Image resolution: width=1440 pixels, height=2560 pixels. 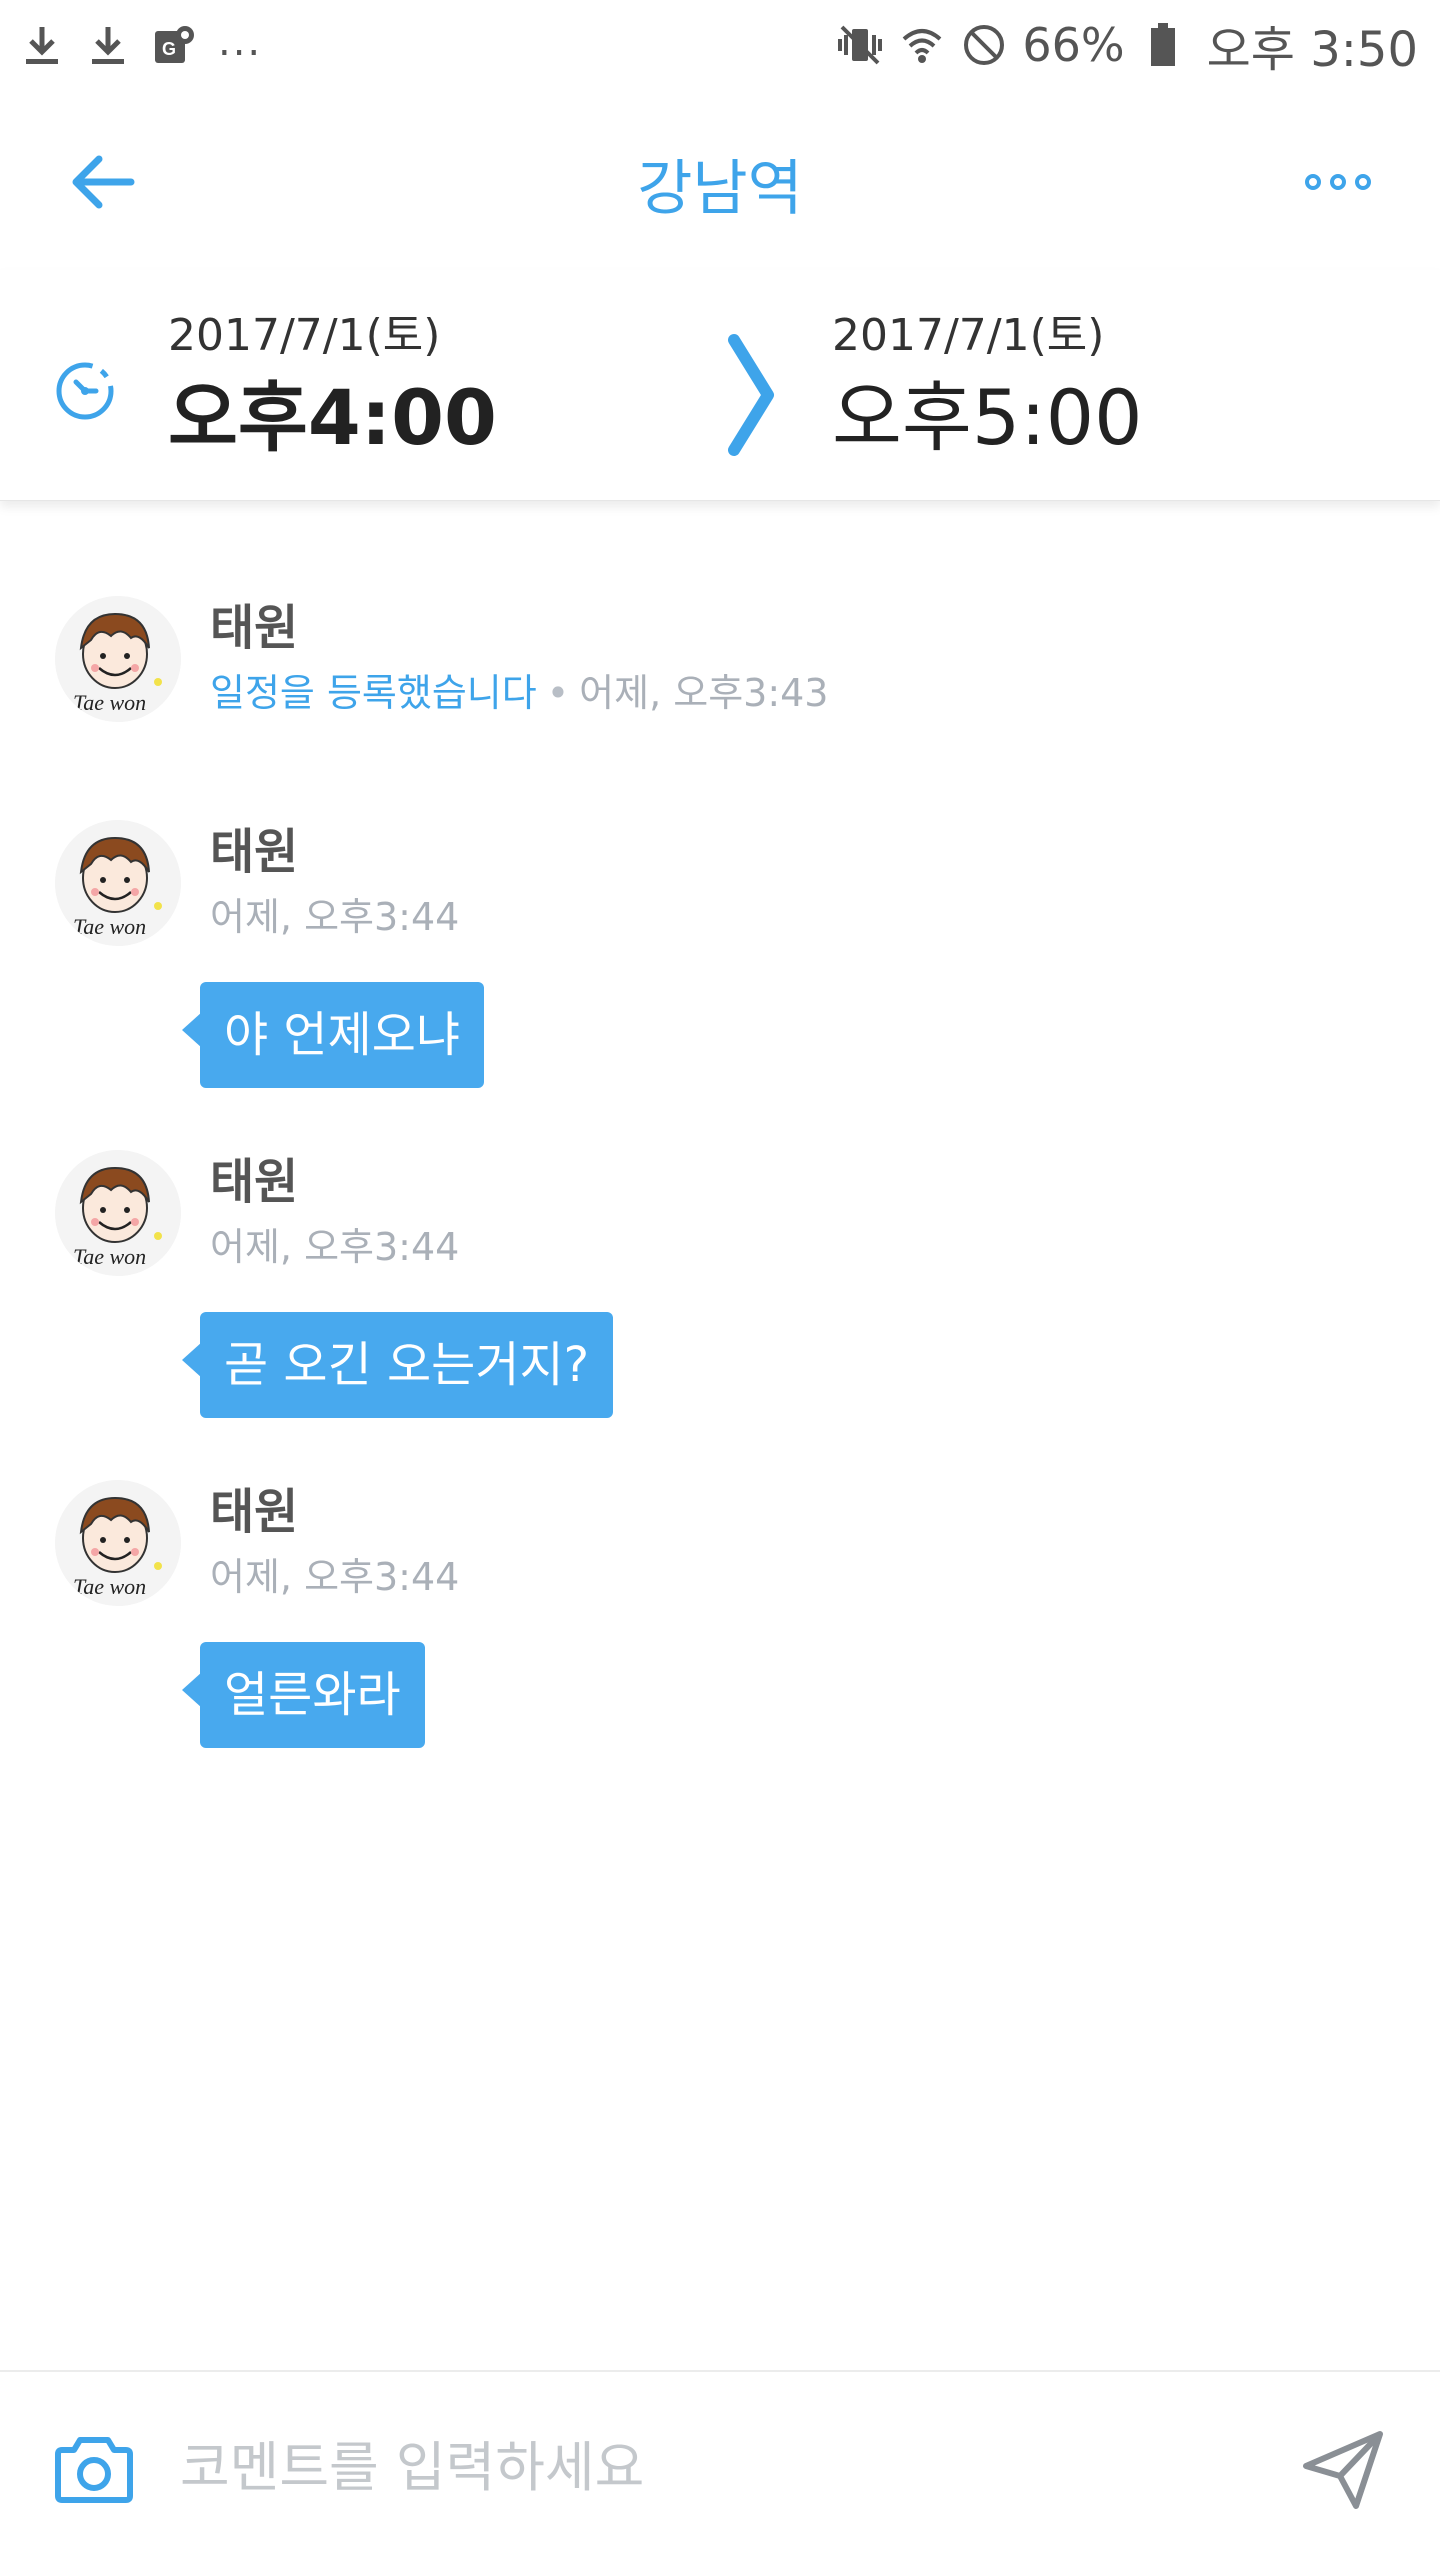 What do you see at coordinates (94, 2468) in the screenshot?
I see `camera-icon` at bounding box center [94, 2468].